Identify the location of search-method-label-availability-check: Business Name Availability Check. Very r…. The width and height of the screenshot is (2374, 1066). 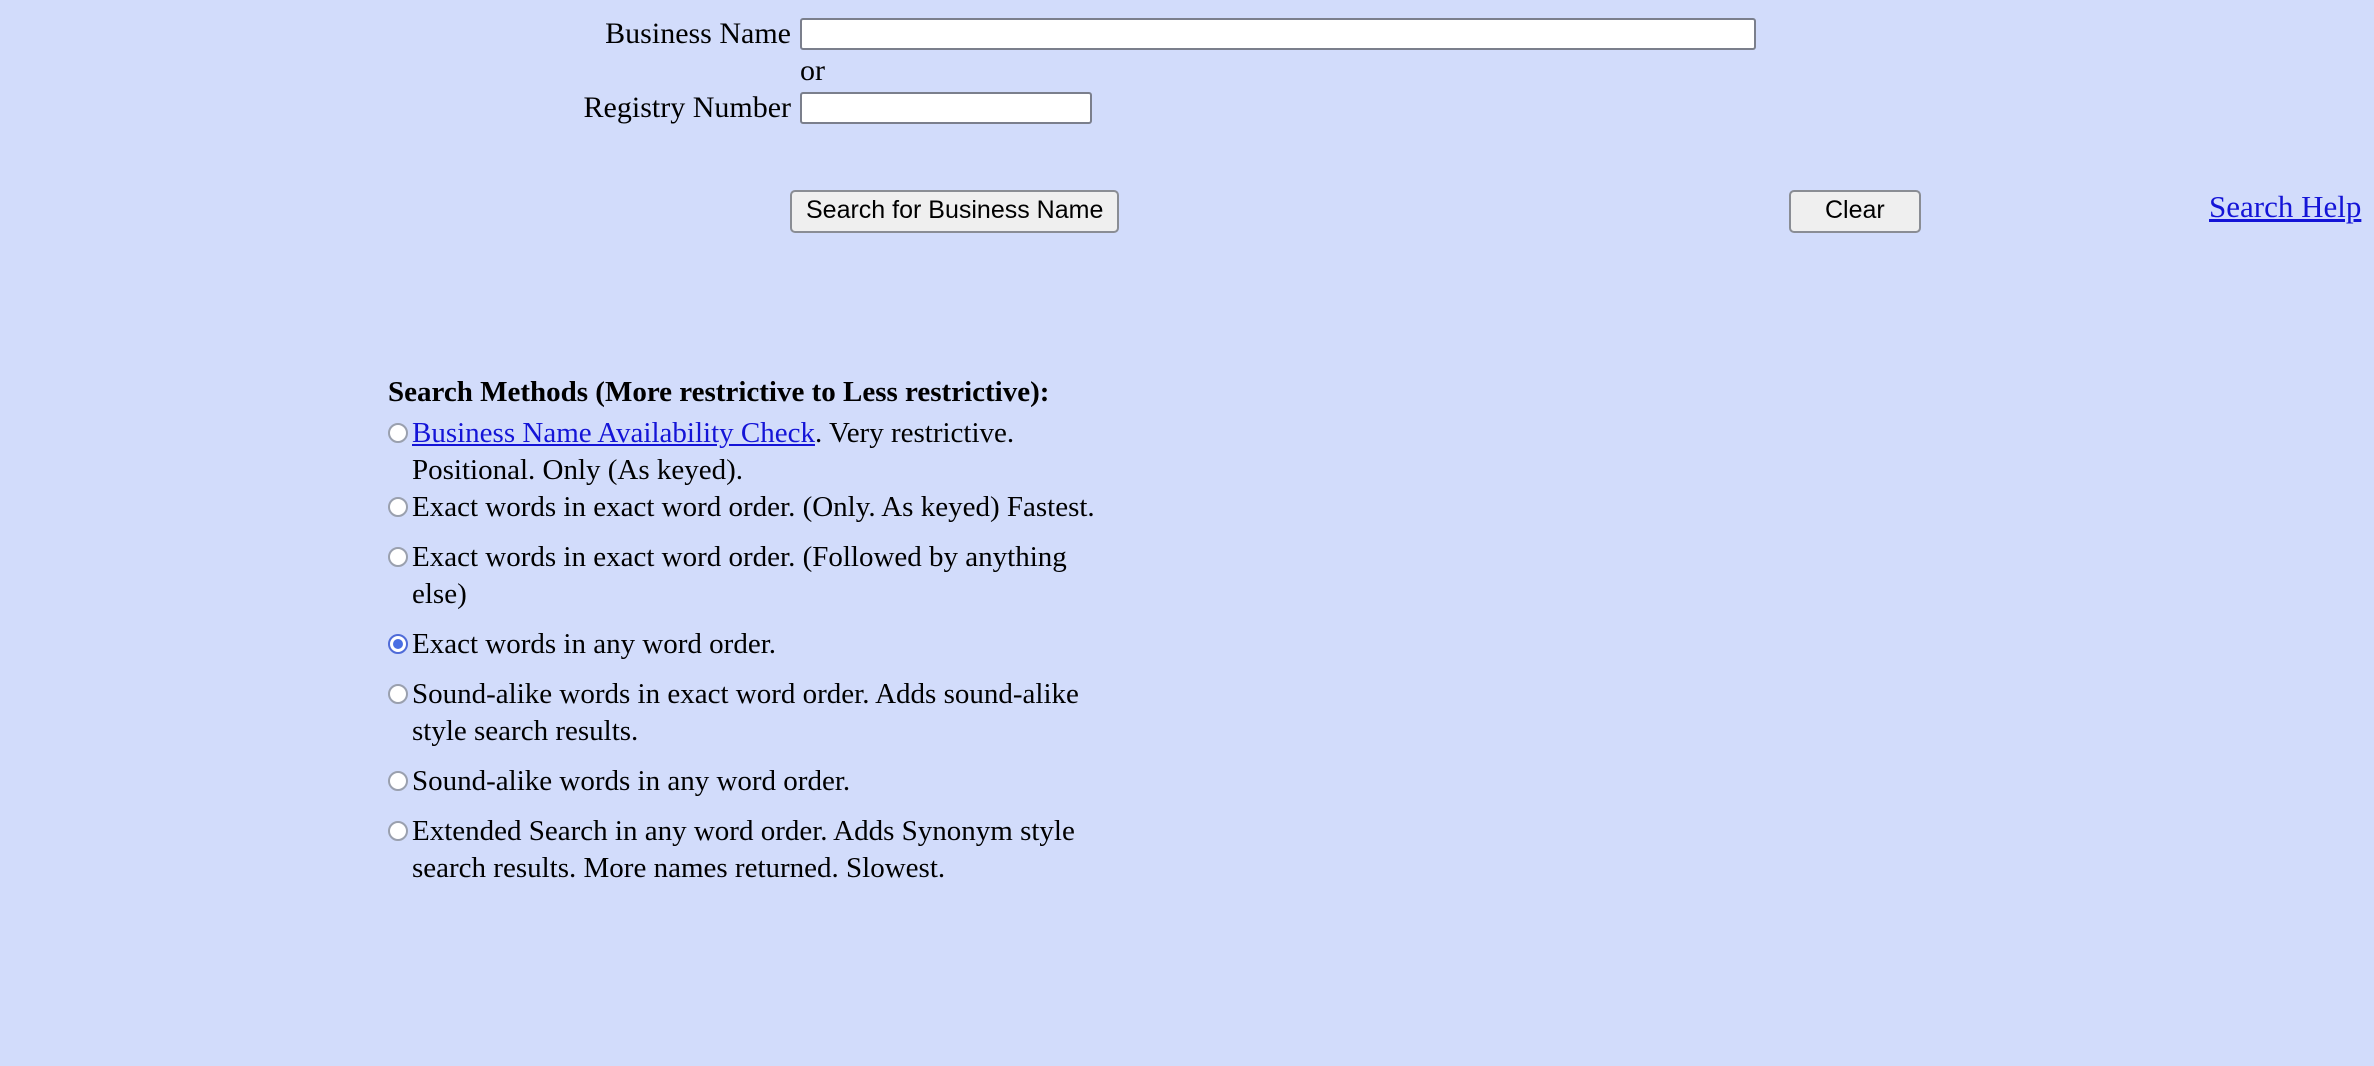
(762, 452).